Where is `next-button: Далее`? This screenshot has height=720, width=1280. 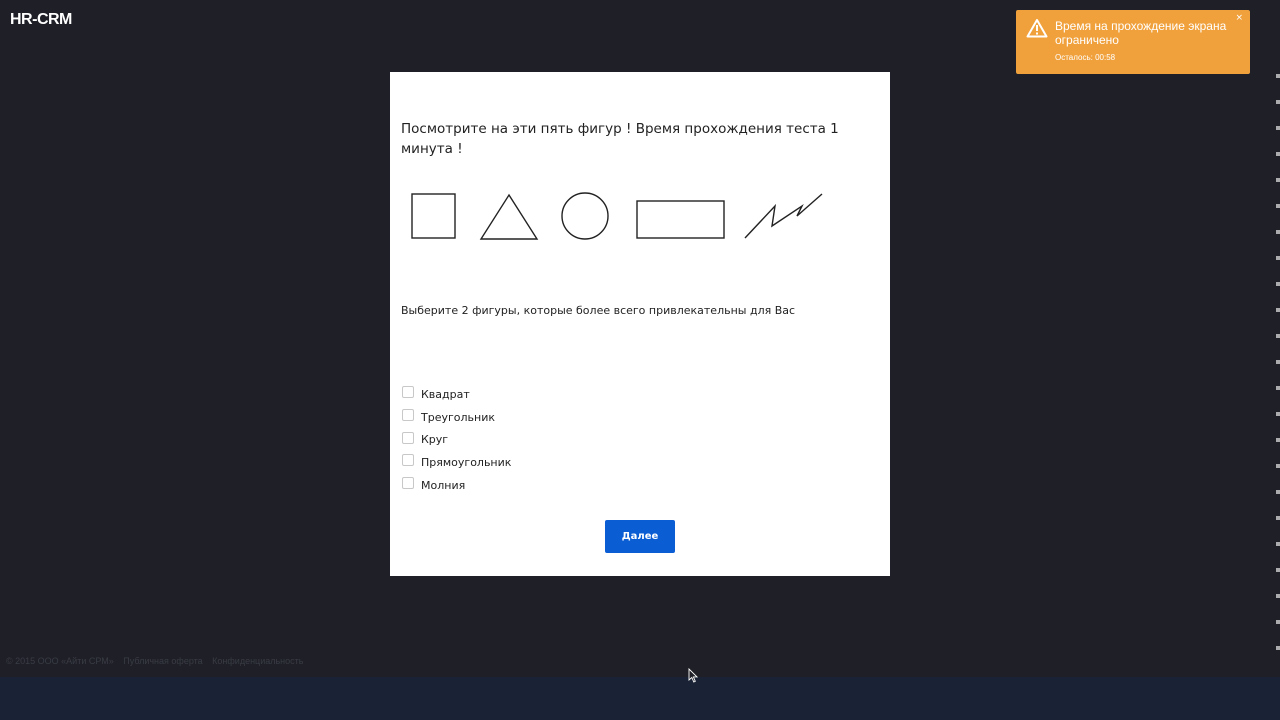
next-button: Далее is located at coordinates (640, 536).